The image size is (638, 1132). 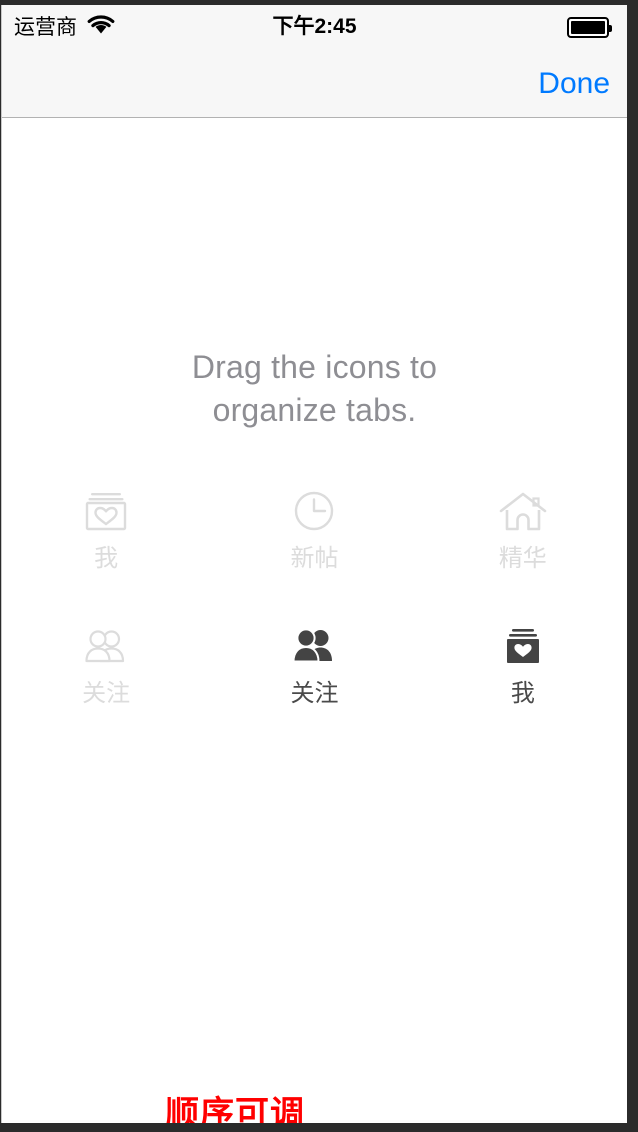 I want to click on grid-icon-guanzhu-active: 关注, so click(x=314, y=680).